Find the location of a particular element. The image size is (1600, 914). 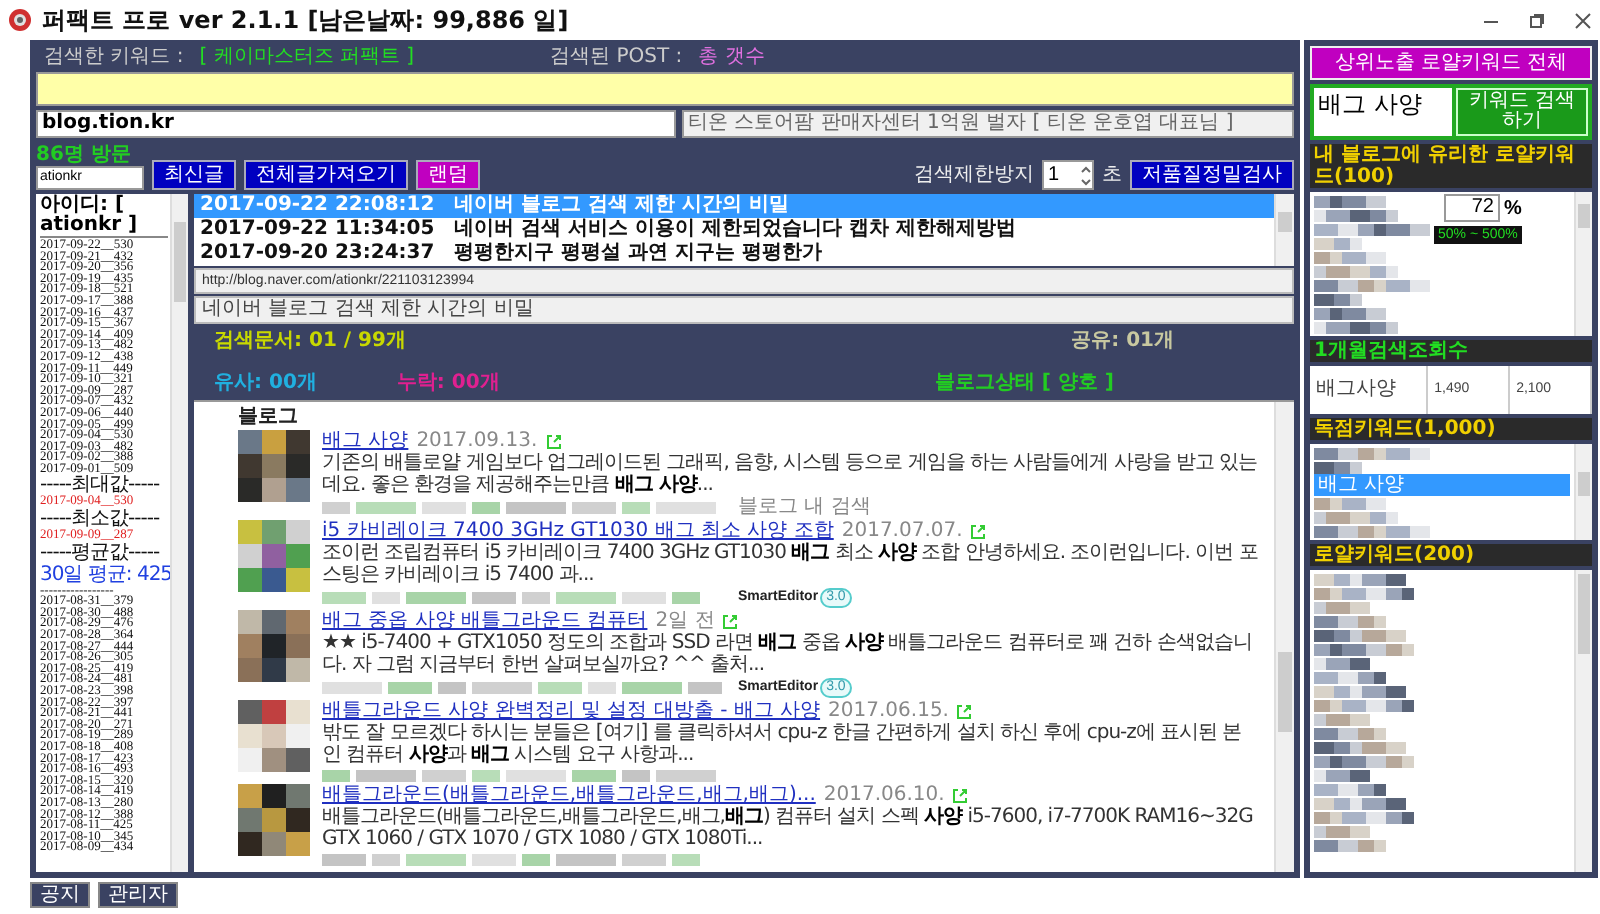

panel-header: 내 블로그에 유리한 로얄키워드(100) is located at coordinates (1451, 166).